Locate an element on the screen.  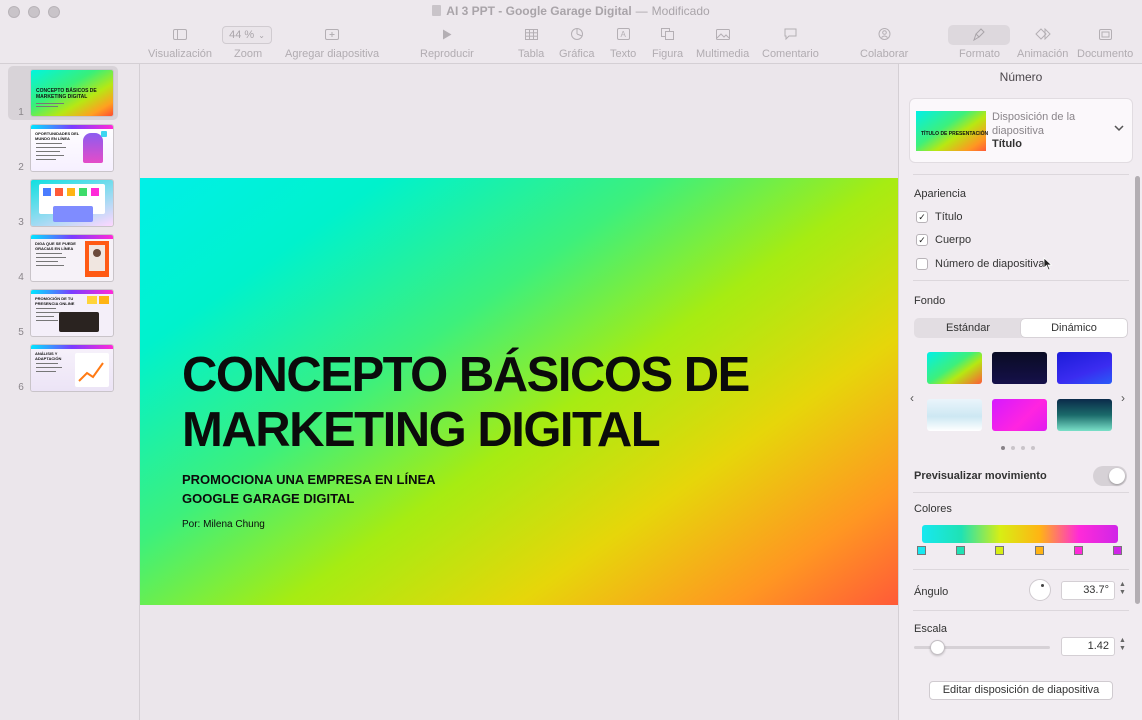
document-icon is located at coordinates (437, 10).